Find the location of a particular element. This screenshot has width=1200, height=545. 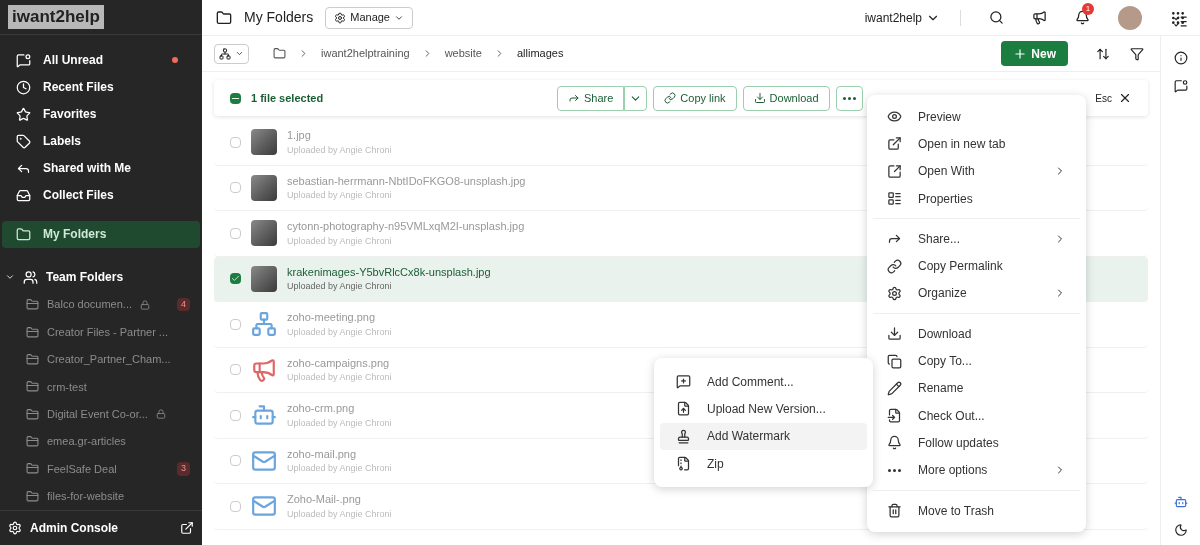

menu-item: More options is located at coordinates (976, 470).